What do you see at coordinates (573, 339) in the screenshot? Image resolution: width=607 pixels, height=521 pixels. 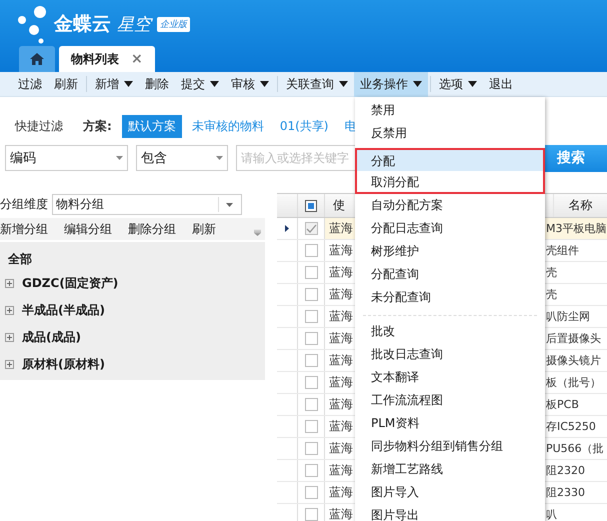 I see `table-cell-text: 后置摄像头` at bounding box center [573, 339].